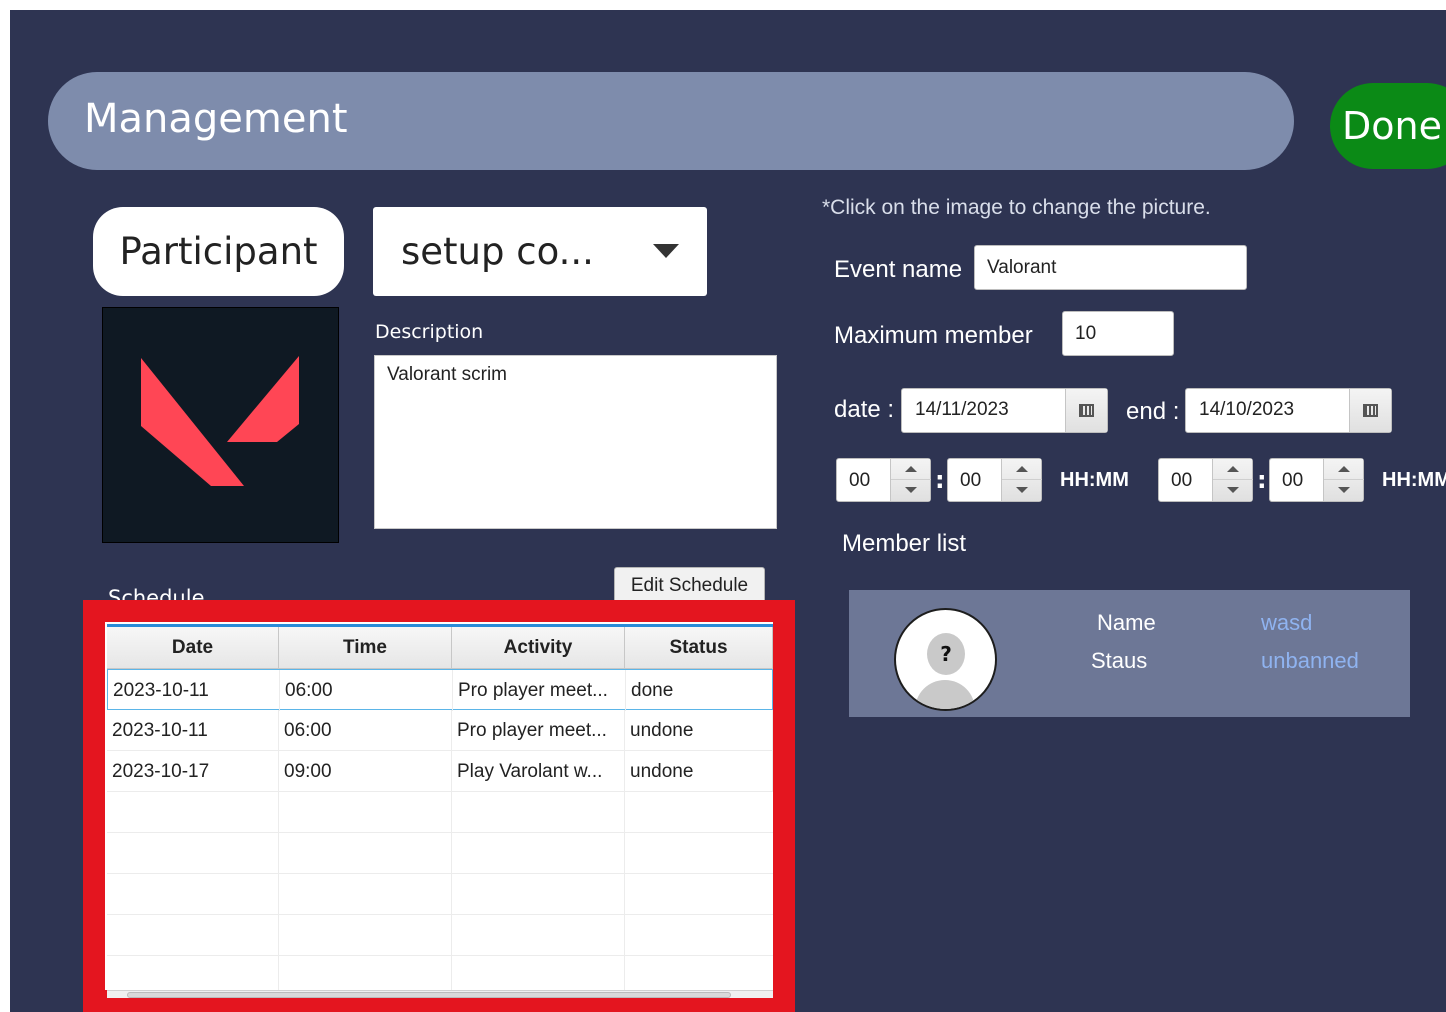 The image size is (1446, 1012). What do you see at coordinates (671, 121) in the screenshot?
I see `header-bar: Management` at bounding box center [671, 121].